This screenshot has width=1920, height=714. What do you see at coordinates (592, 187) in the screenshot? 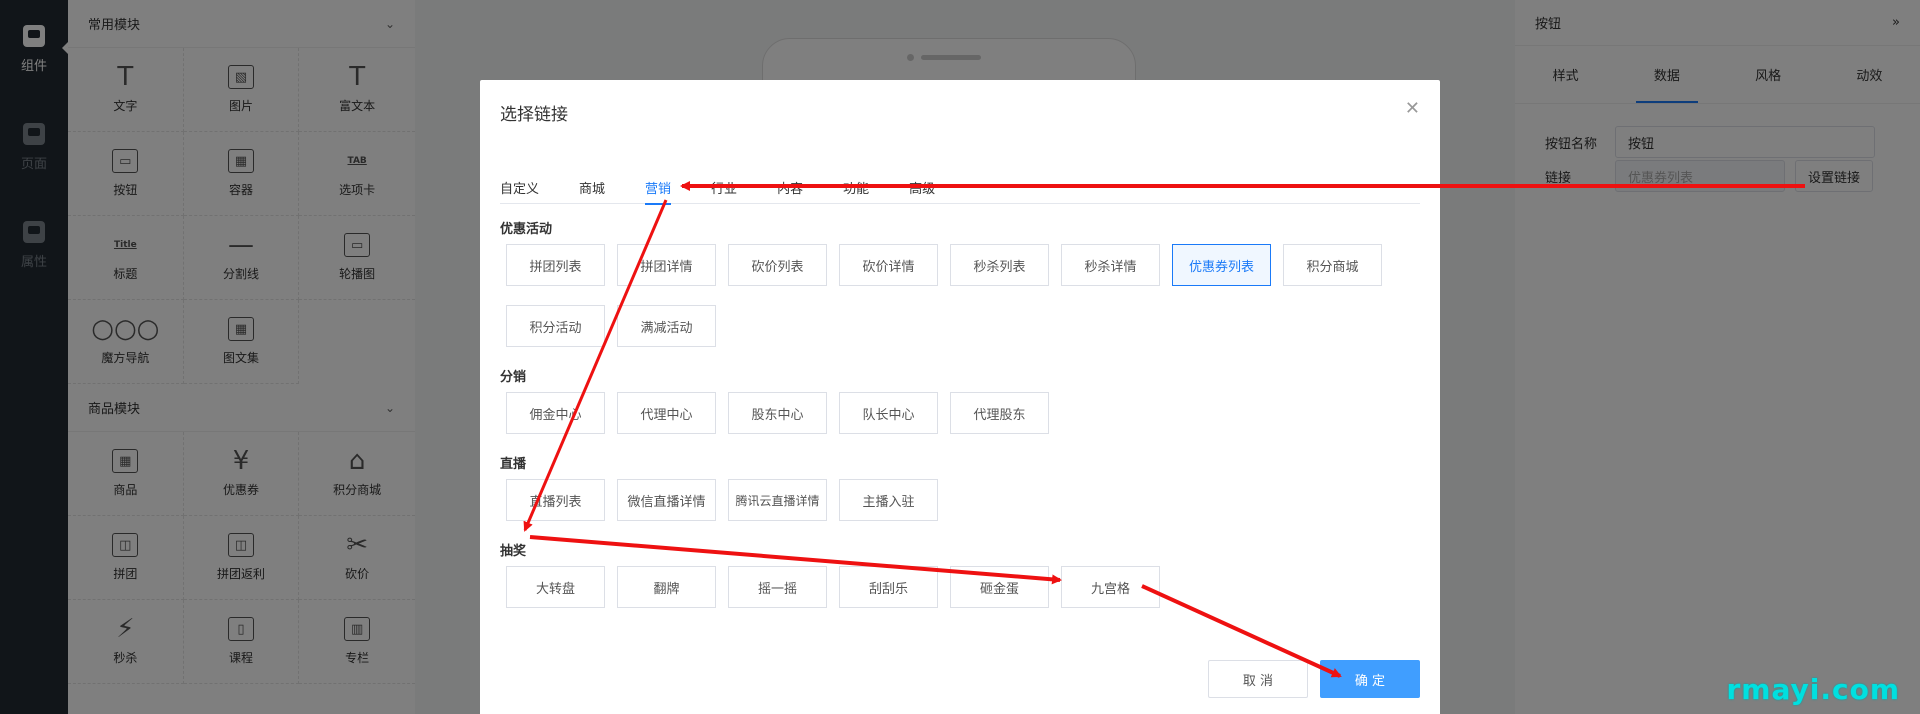
I see `dialog-tab: 商城` at bounding box center [592, 187].